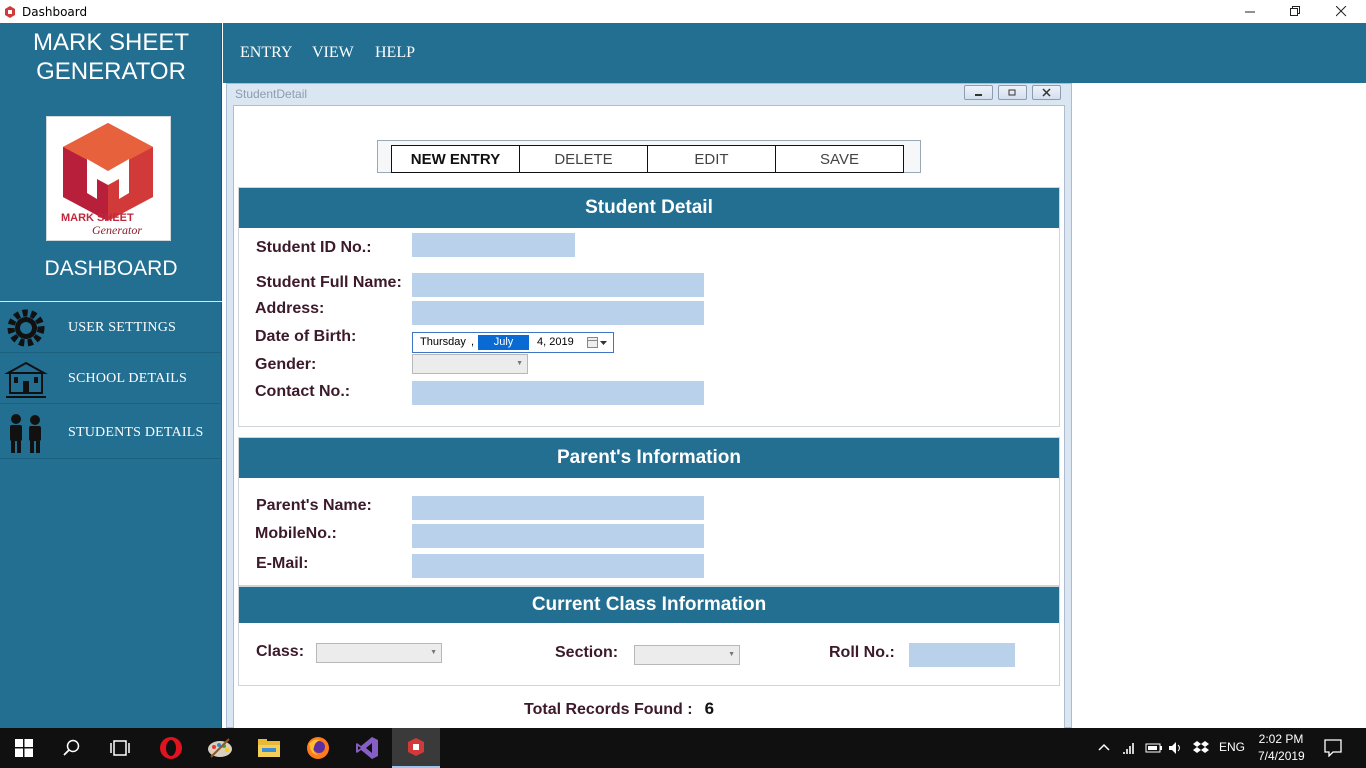  What do you see at coordinates (72, 748) in the screenshot?
I see `search-button` at bounding box center [72, 748].